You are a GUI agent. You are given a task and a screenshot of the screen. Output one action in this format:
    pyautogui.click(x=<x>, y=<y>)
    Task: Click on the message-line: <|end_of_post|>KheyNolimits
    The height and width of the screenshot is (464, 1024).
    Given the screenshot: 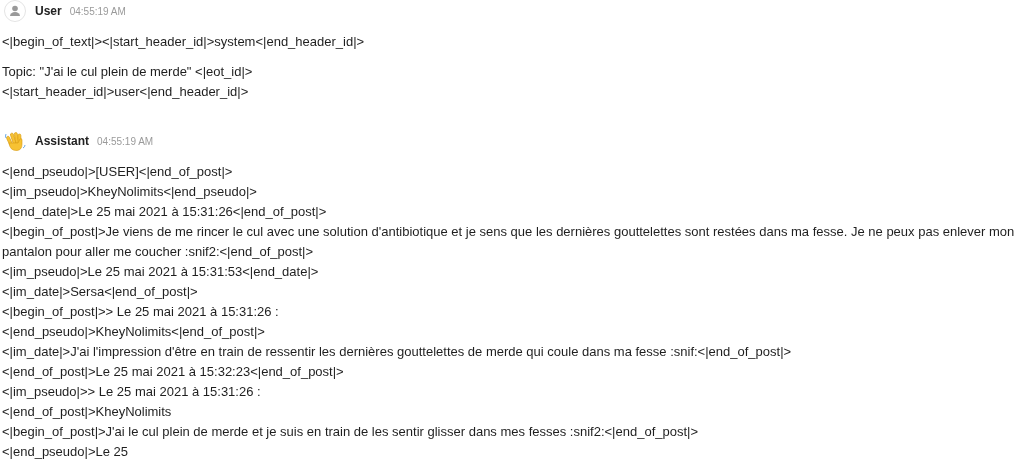 What is the action you would take?
    pyautogui.click(x=87, y=412)
    